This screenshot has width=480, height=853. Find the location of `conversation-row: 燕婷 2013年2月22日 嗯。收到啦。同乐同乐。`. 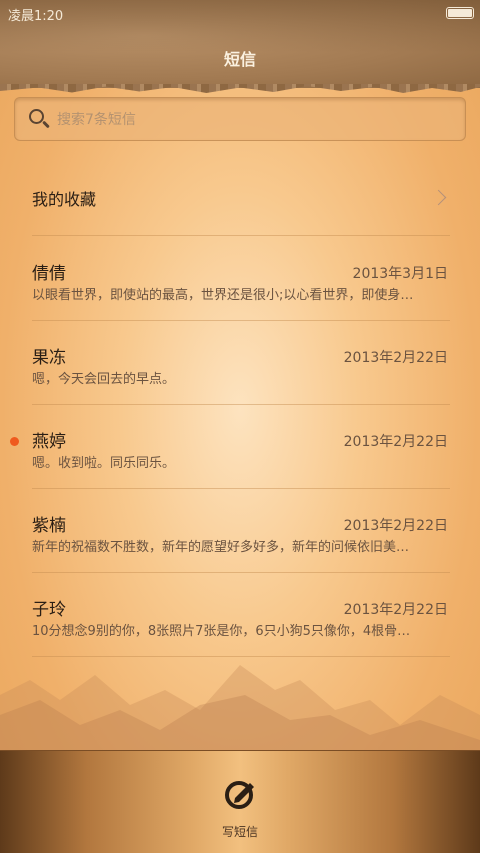

conversation-row: 燕婷 2013年2月22日 嗯。收到啦。同乐同乐。 is located at coordinates (230, 447).